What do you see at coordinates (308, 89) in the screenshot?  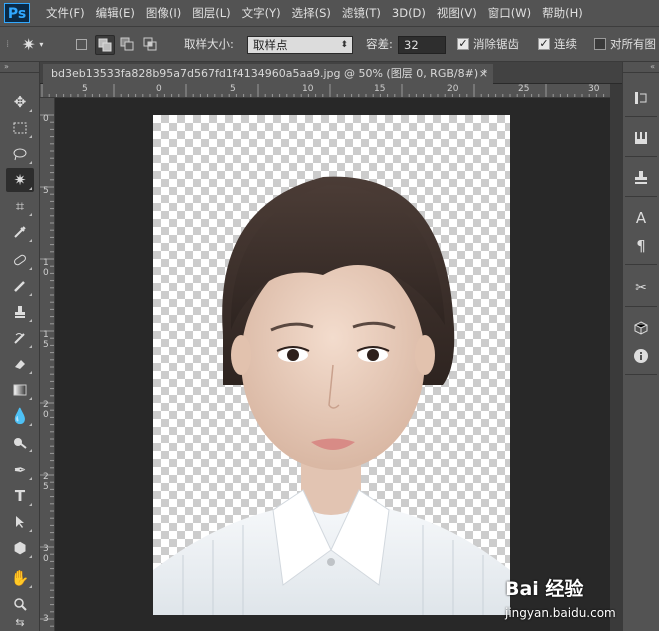 I see `ruler-label: 10` at bounding box center [308, 89].